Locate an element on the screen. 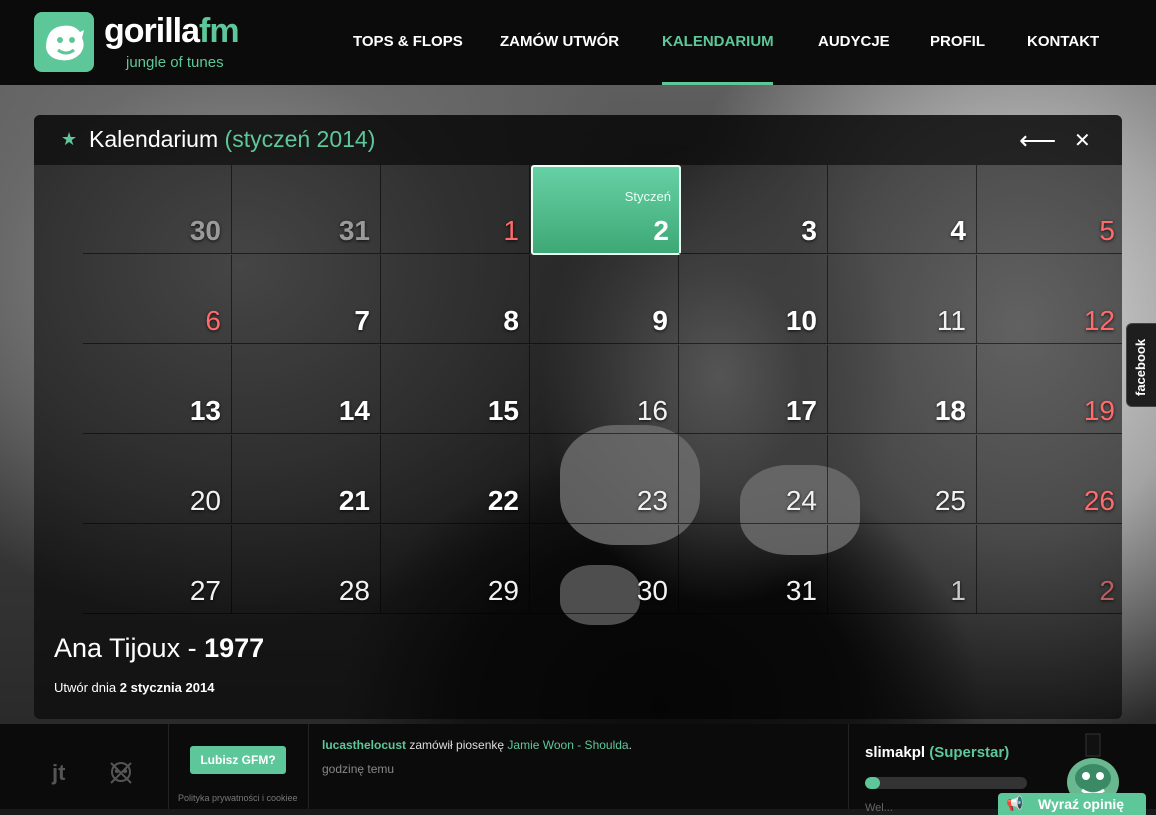 The image size is (1156, 815). user-progress-bar is located at coordinates (946, 783).